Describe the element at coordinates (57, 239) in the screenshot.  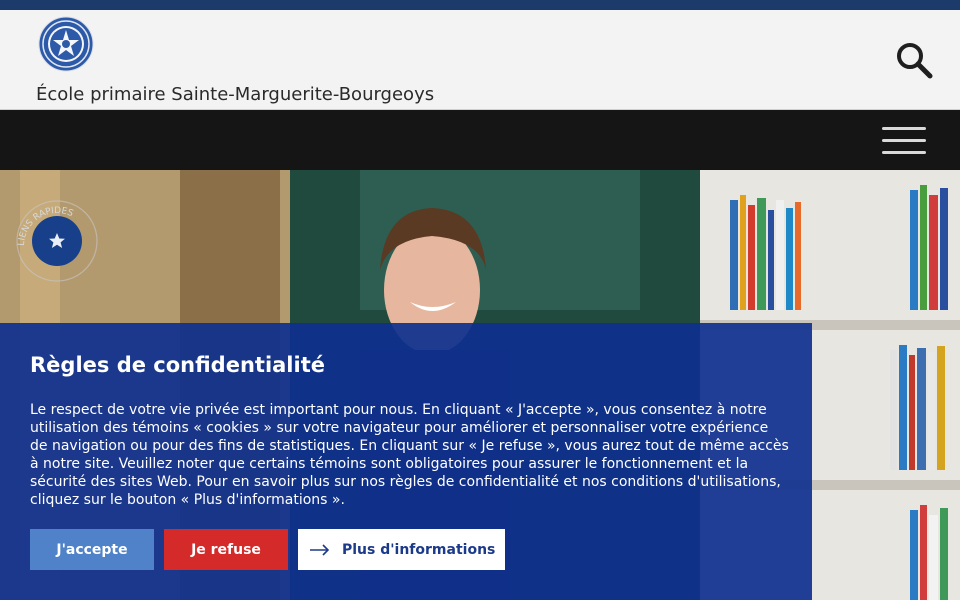
I see `quick-links-button: LIENS RAPIDES` at that location.